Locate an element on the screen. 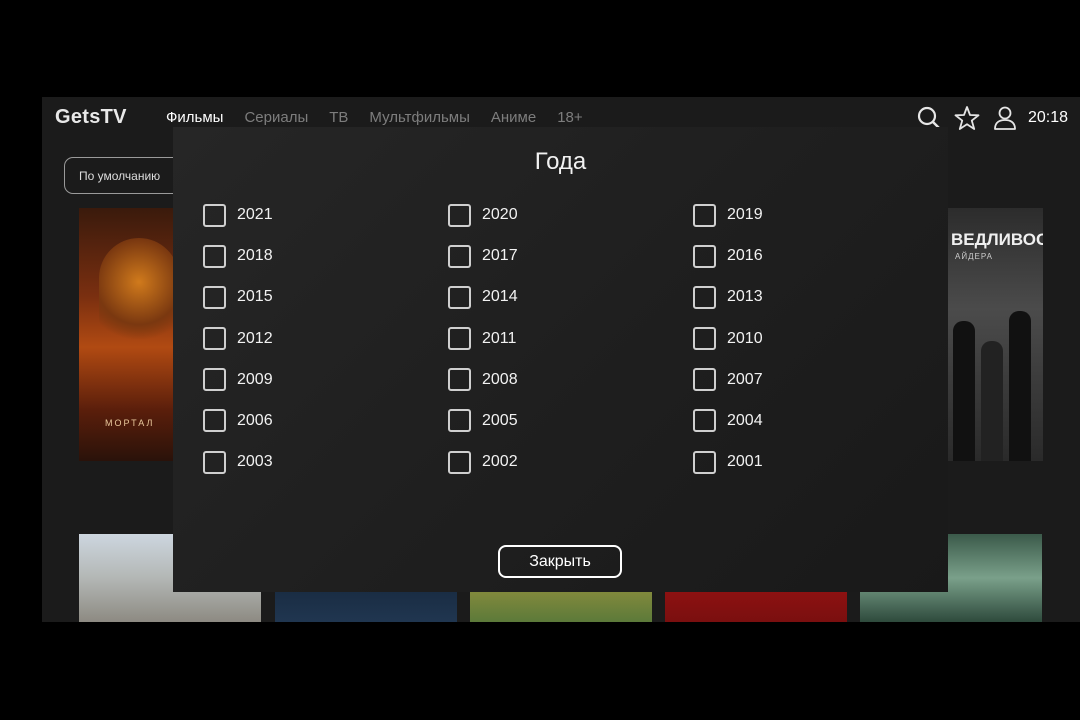 The height and width of the screenshot is (720, 1080). dialog-title: Года is located at coordinates (560, 161).